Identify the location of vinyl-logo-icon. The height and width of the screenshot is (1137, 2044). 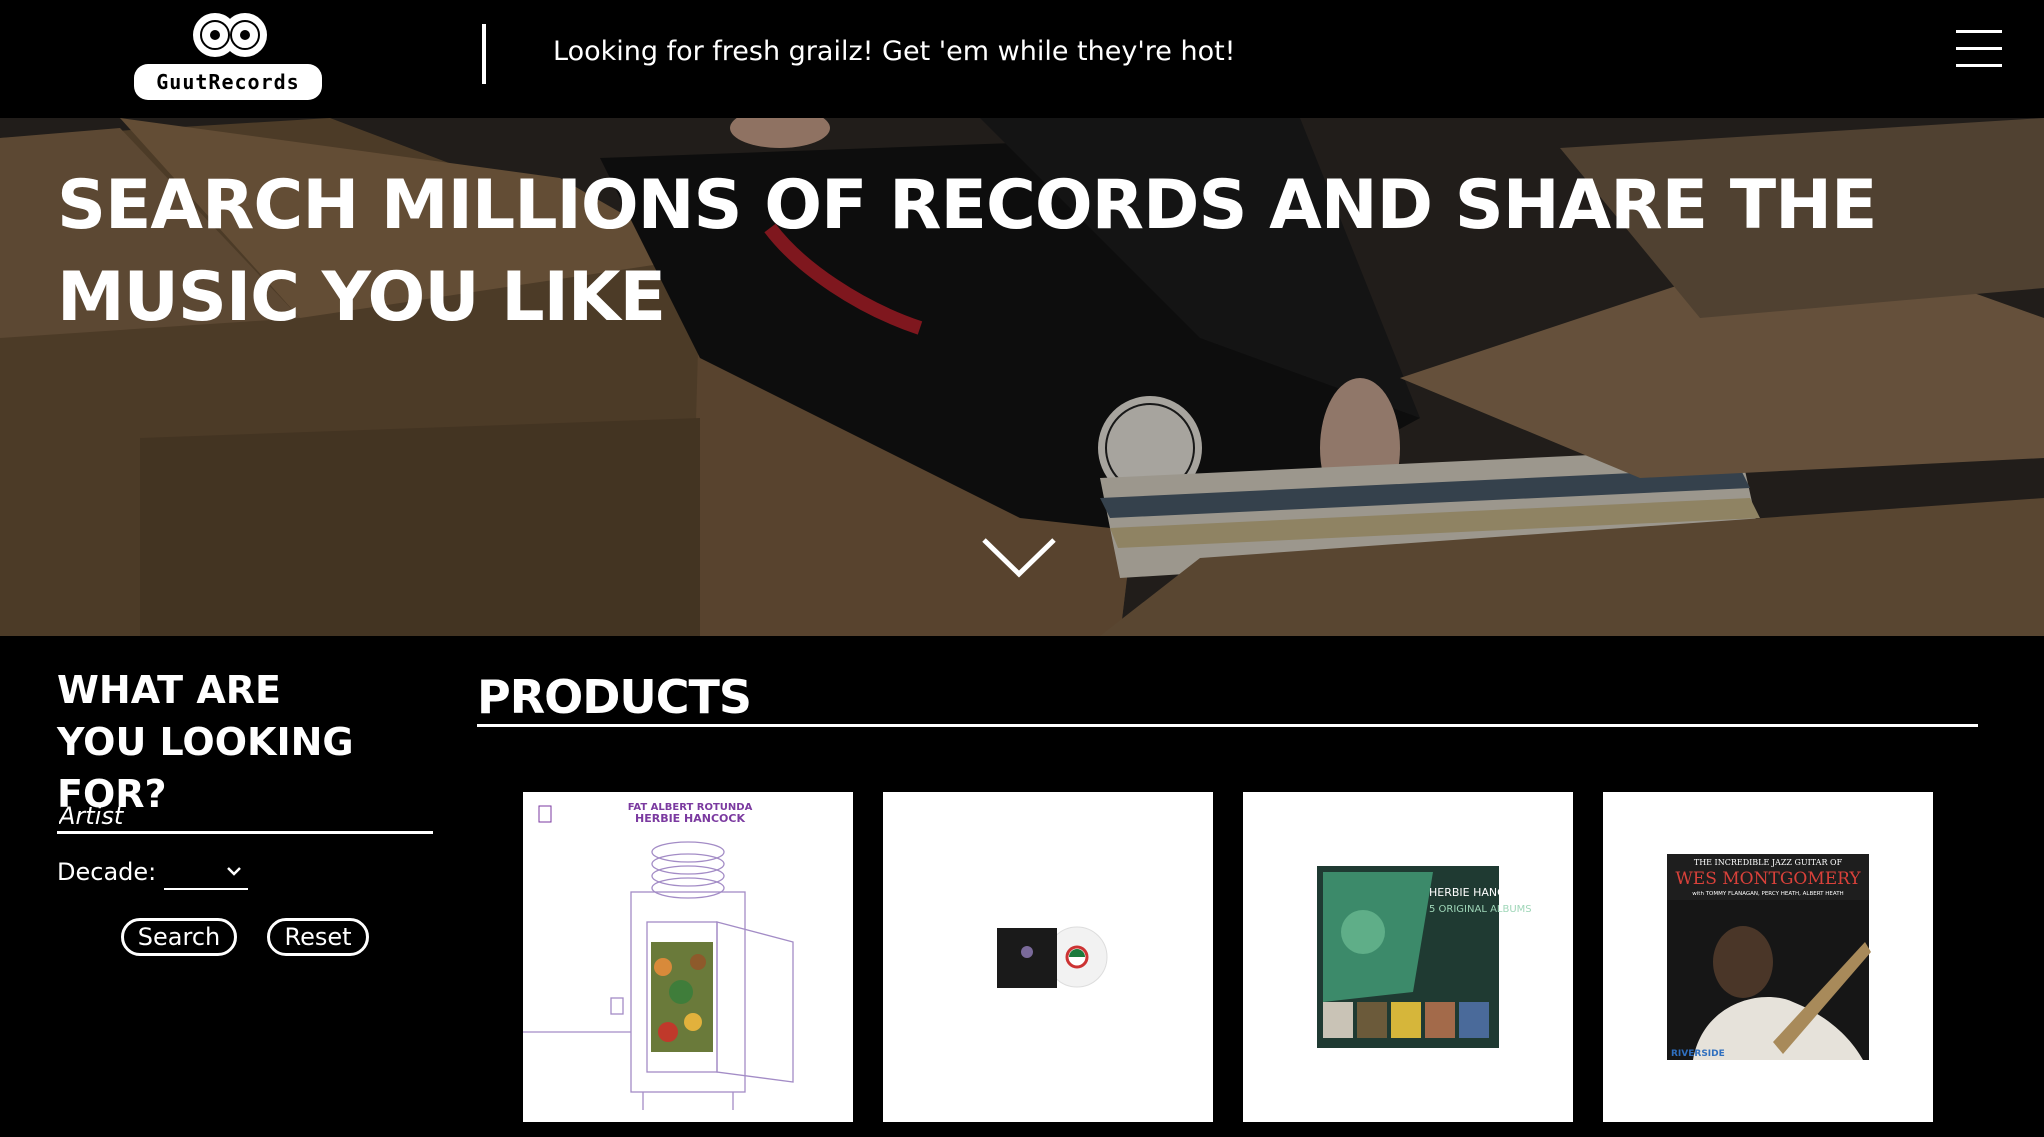
(230, 35).